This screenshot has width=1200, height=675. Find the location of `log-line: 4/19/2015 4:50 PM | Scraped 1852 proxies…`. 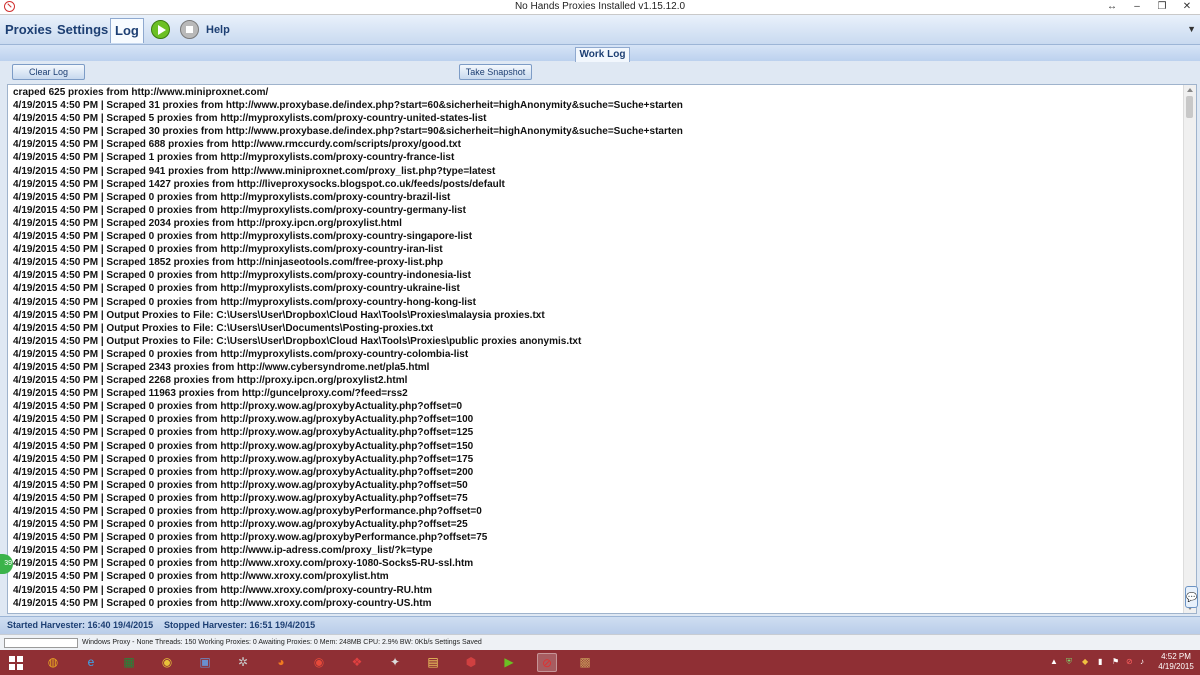

log-line: 4/19/2015 4:50 PM | Scraped 1852 proxies… is located at coordinates (228, 263).